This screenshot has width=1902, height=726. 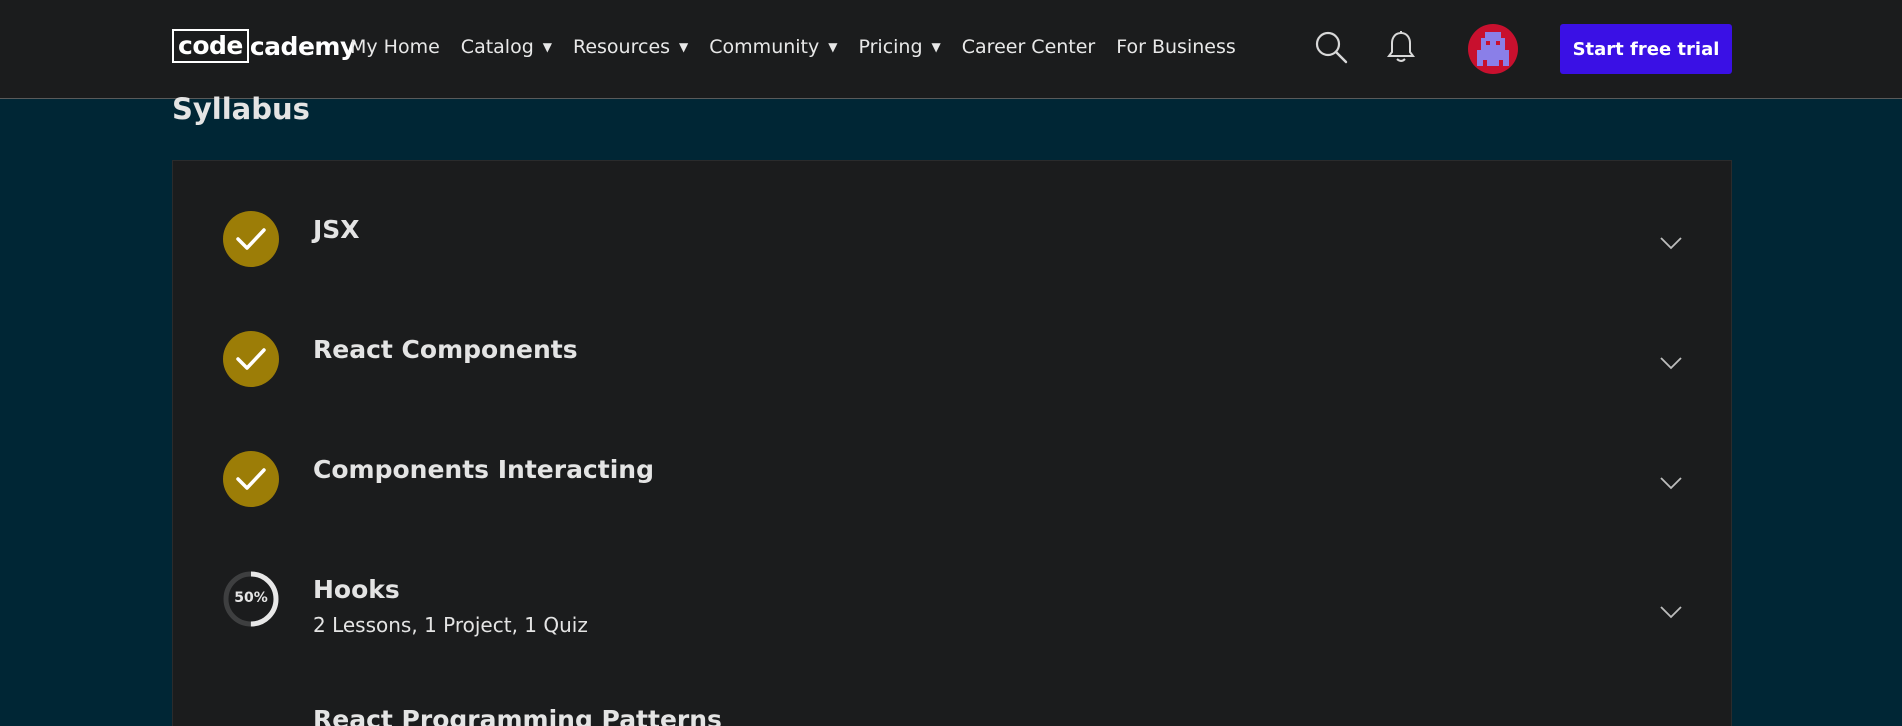 I want to click on nav-for-business: For Business, so click(x=1176, y=47).